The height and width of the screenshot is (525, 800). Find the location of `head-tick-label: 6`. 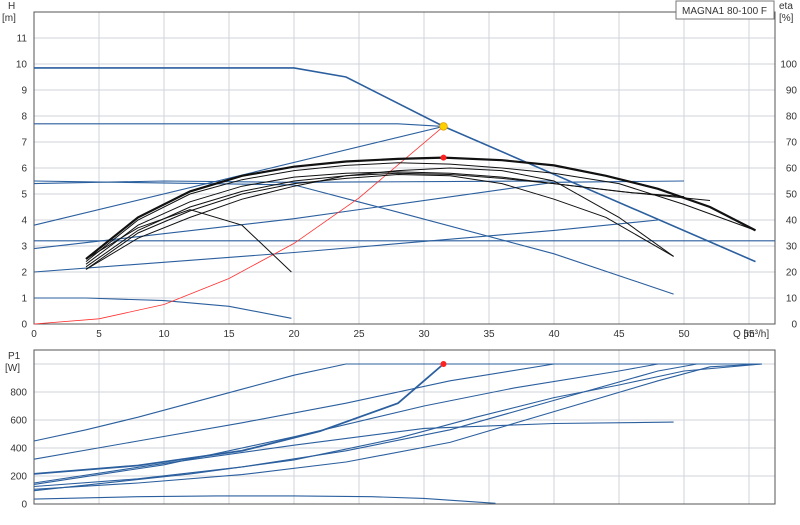

head-tick-label: 6 is located at coordinates (24, 169).